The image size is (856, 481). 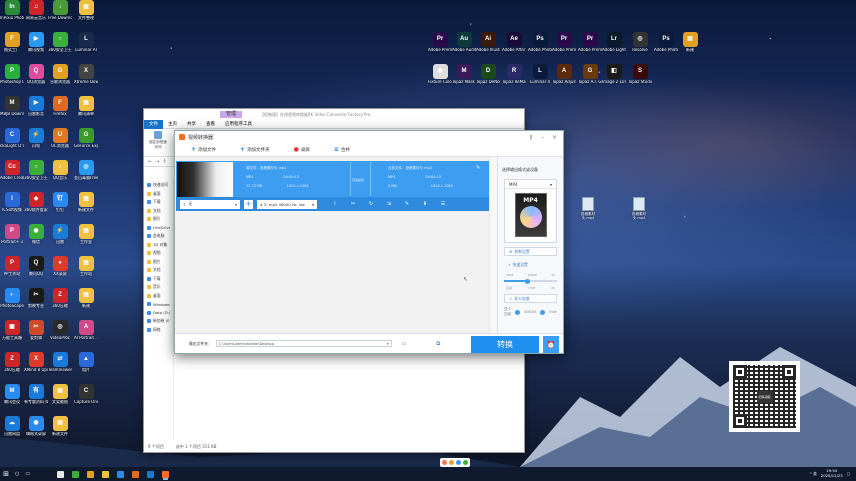 What do you see at coordinates (478, 168) in the screenshot?
I see `edit-pencil-icon: ✎` at bounding box center [478, 168].